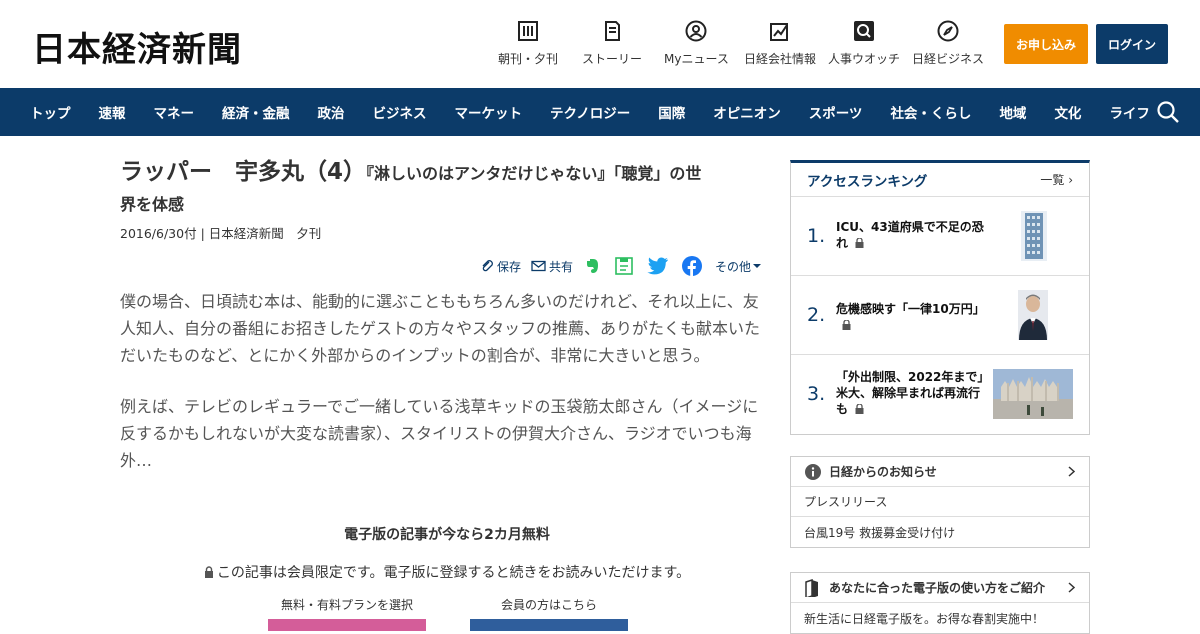  I want to click on book-icon, so click(811, 587).